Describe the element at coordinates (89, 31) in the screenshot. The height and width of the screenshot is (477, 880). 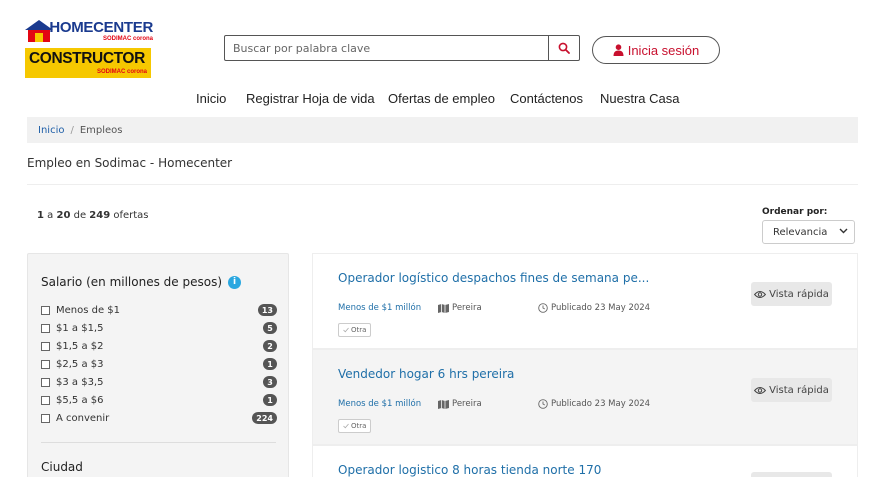
I see `homecenter-logo: HOMECENTER SODIMAC corona` at that location.